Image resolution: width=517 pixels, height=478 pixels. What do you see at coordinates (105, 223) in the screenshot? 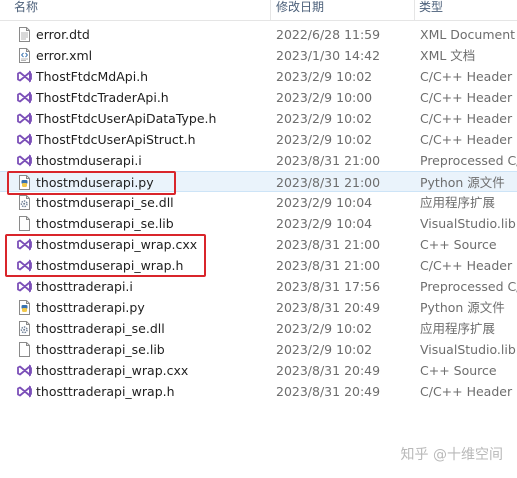
I see `file-name: thostmduserapi_se.lib` at bounding box center [105, 223].